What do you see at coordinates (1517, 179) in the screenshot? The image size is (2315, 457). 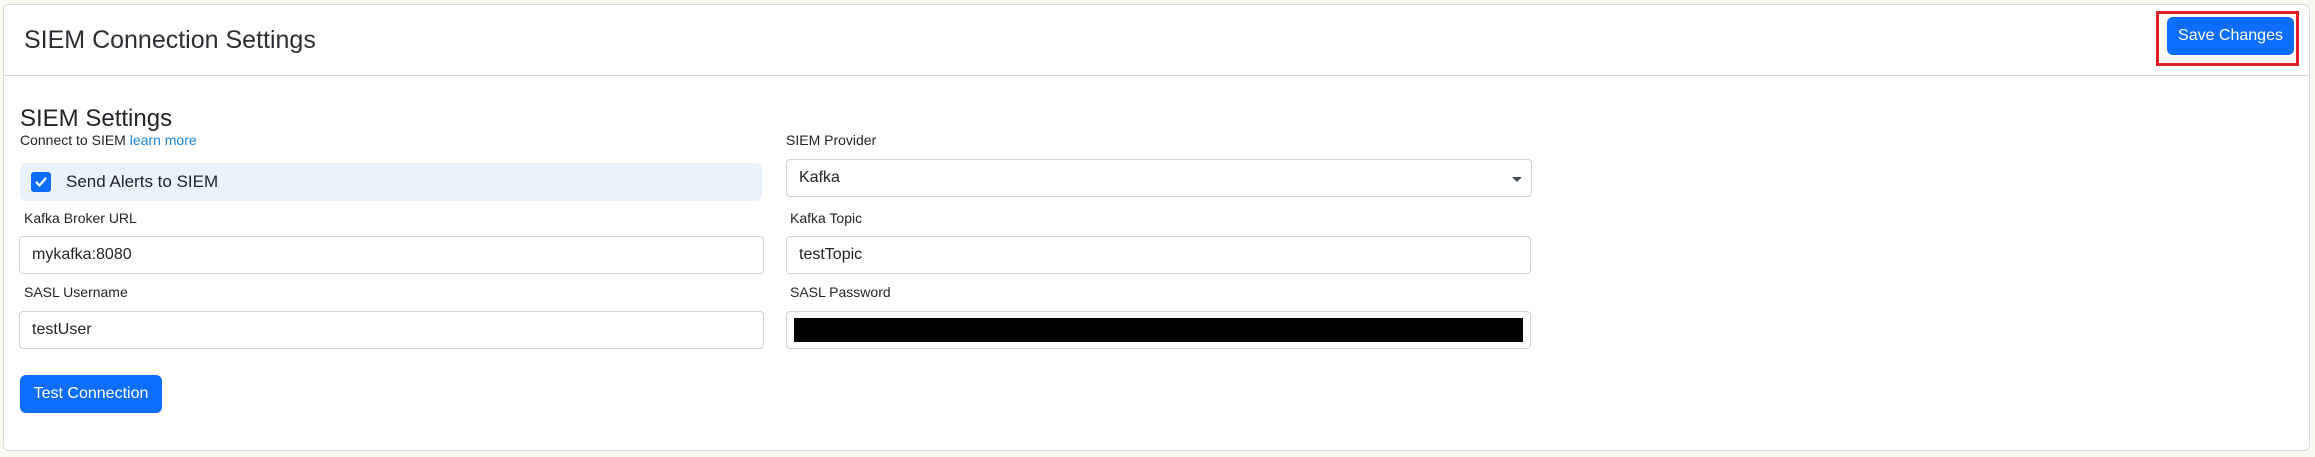 I see `caret-down-icon` at bounding box center [1517, 179].